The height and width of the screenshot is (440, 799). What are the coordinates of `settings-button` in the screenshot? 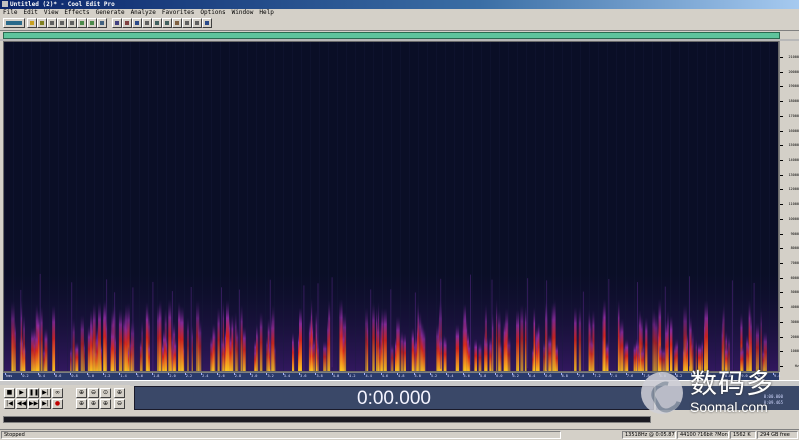 It's located at (197, 23).